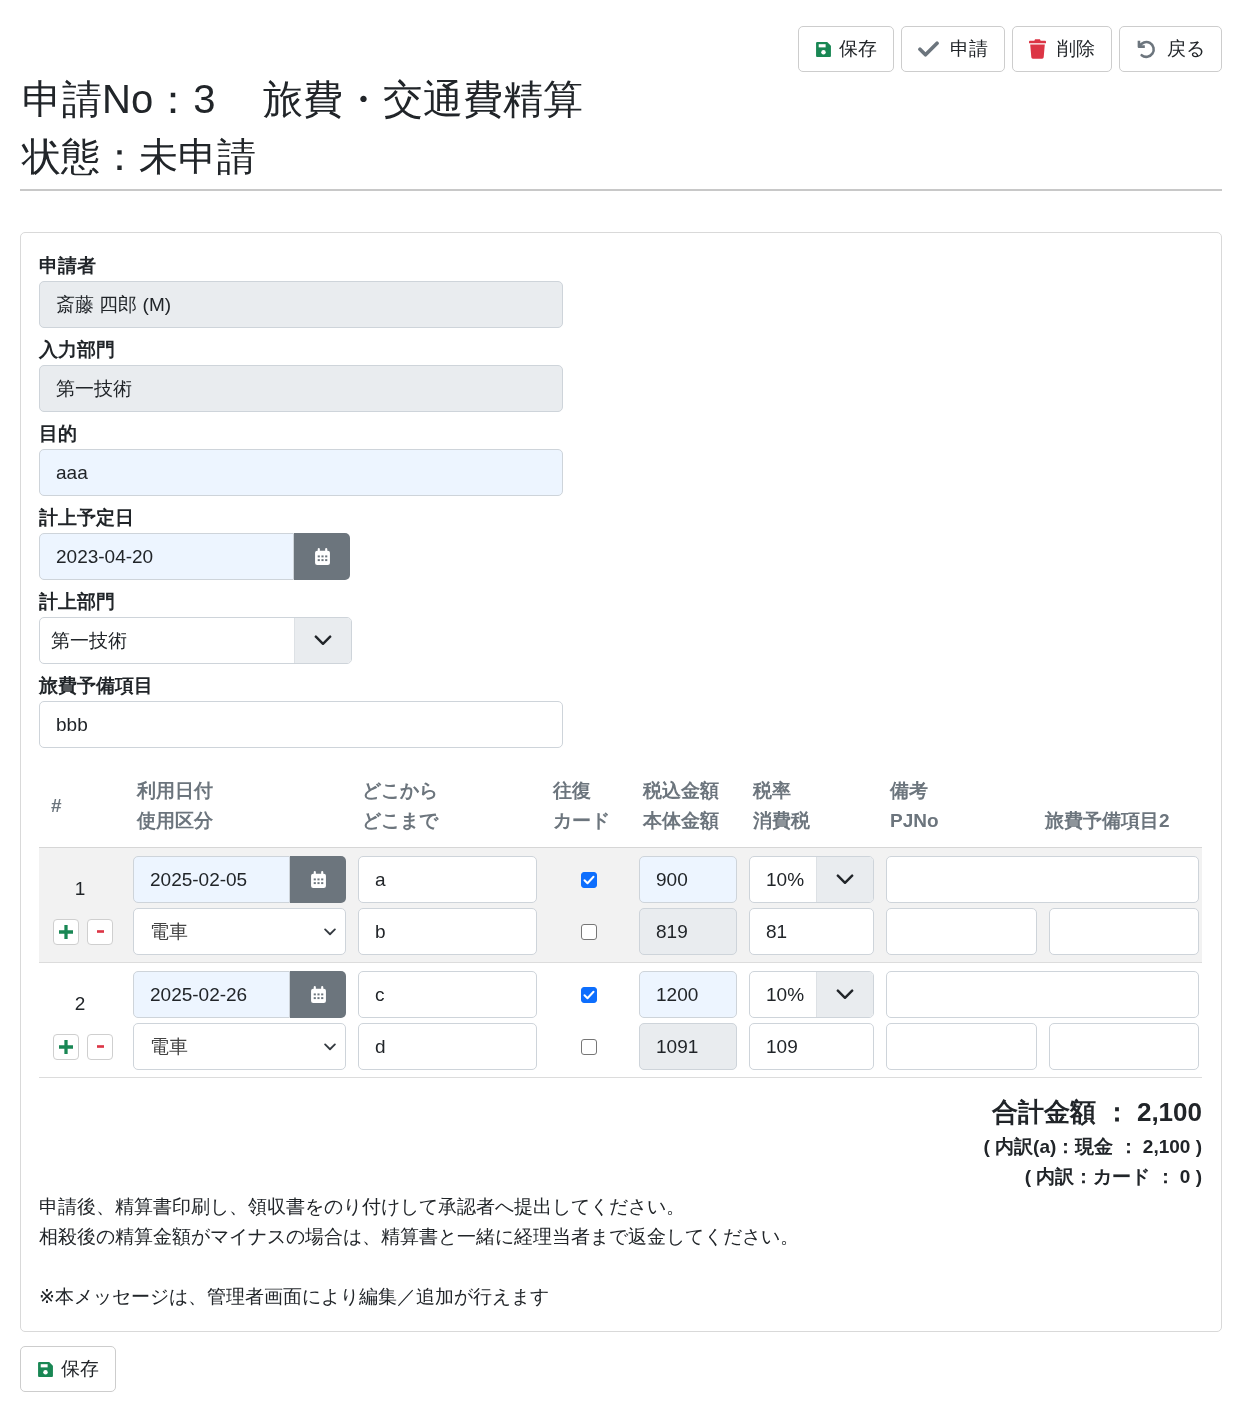 Image resolution: width=1250 pixels, height=1420 pixels. Describe the element at coordinates (67, 266) in the screenshot. I see `field-label: 申請者` at that location.